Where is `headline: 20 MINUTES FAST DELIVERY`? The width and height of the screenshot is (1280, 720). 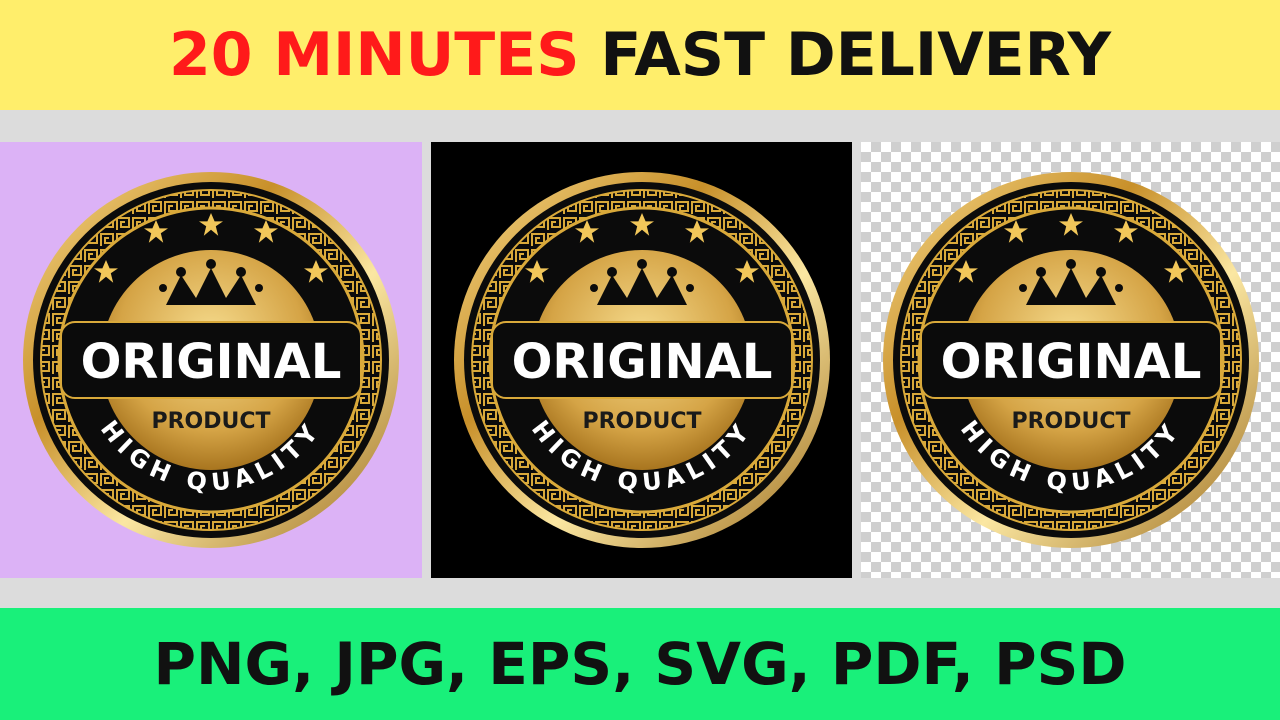 headline: 20 MINUTES FAST DELIVERY is located at coordinates (640, 55).